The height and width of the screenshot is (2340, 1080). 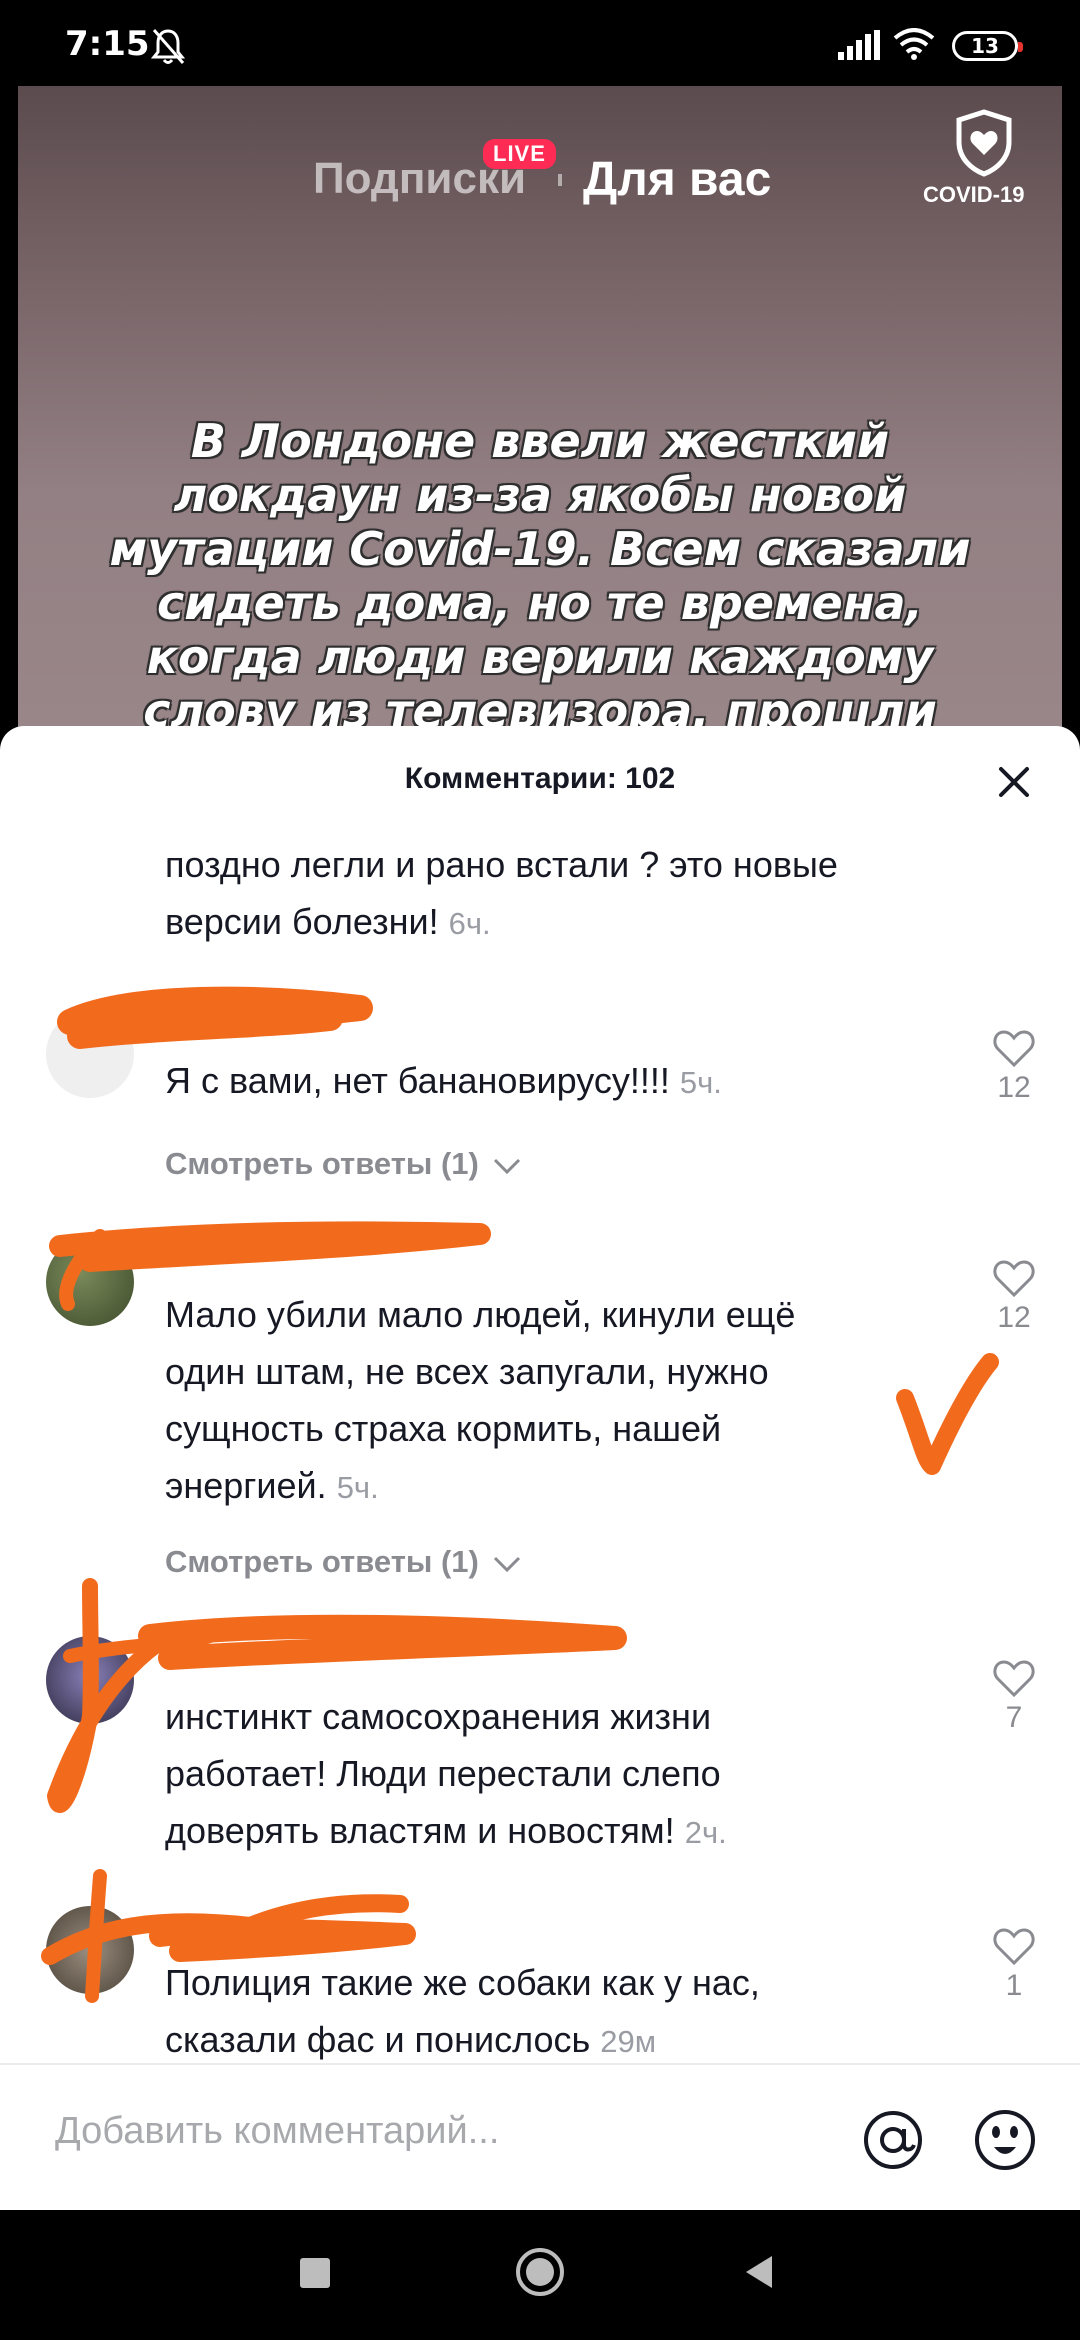 I want to click on comment-line: работает! Люди перестали слепо, so click(x=443, y=1773).